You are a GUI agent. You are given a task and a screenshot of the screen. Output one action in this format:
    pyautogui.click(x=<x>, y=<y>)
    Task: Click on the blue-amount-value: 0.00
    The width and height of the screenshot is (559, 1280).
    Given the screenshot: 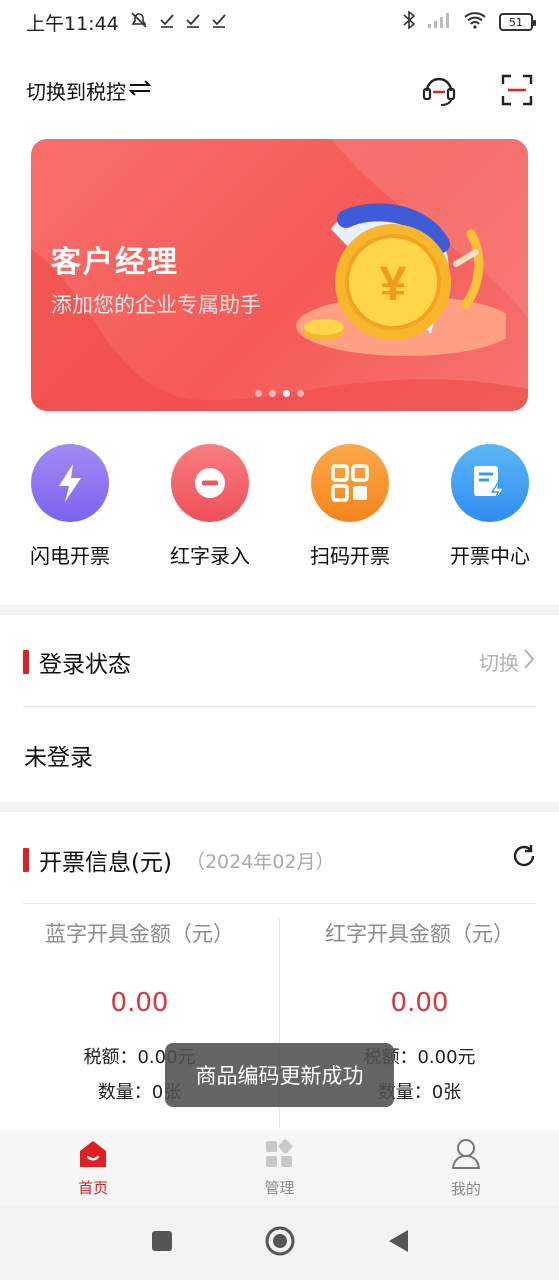 What is the action you would take?
    pyautogui.click(x=139, y=1003)
    